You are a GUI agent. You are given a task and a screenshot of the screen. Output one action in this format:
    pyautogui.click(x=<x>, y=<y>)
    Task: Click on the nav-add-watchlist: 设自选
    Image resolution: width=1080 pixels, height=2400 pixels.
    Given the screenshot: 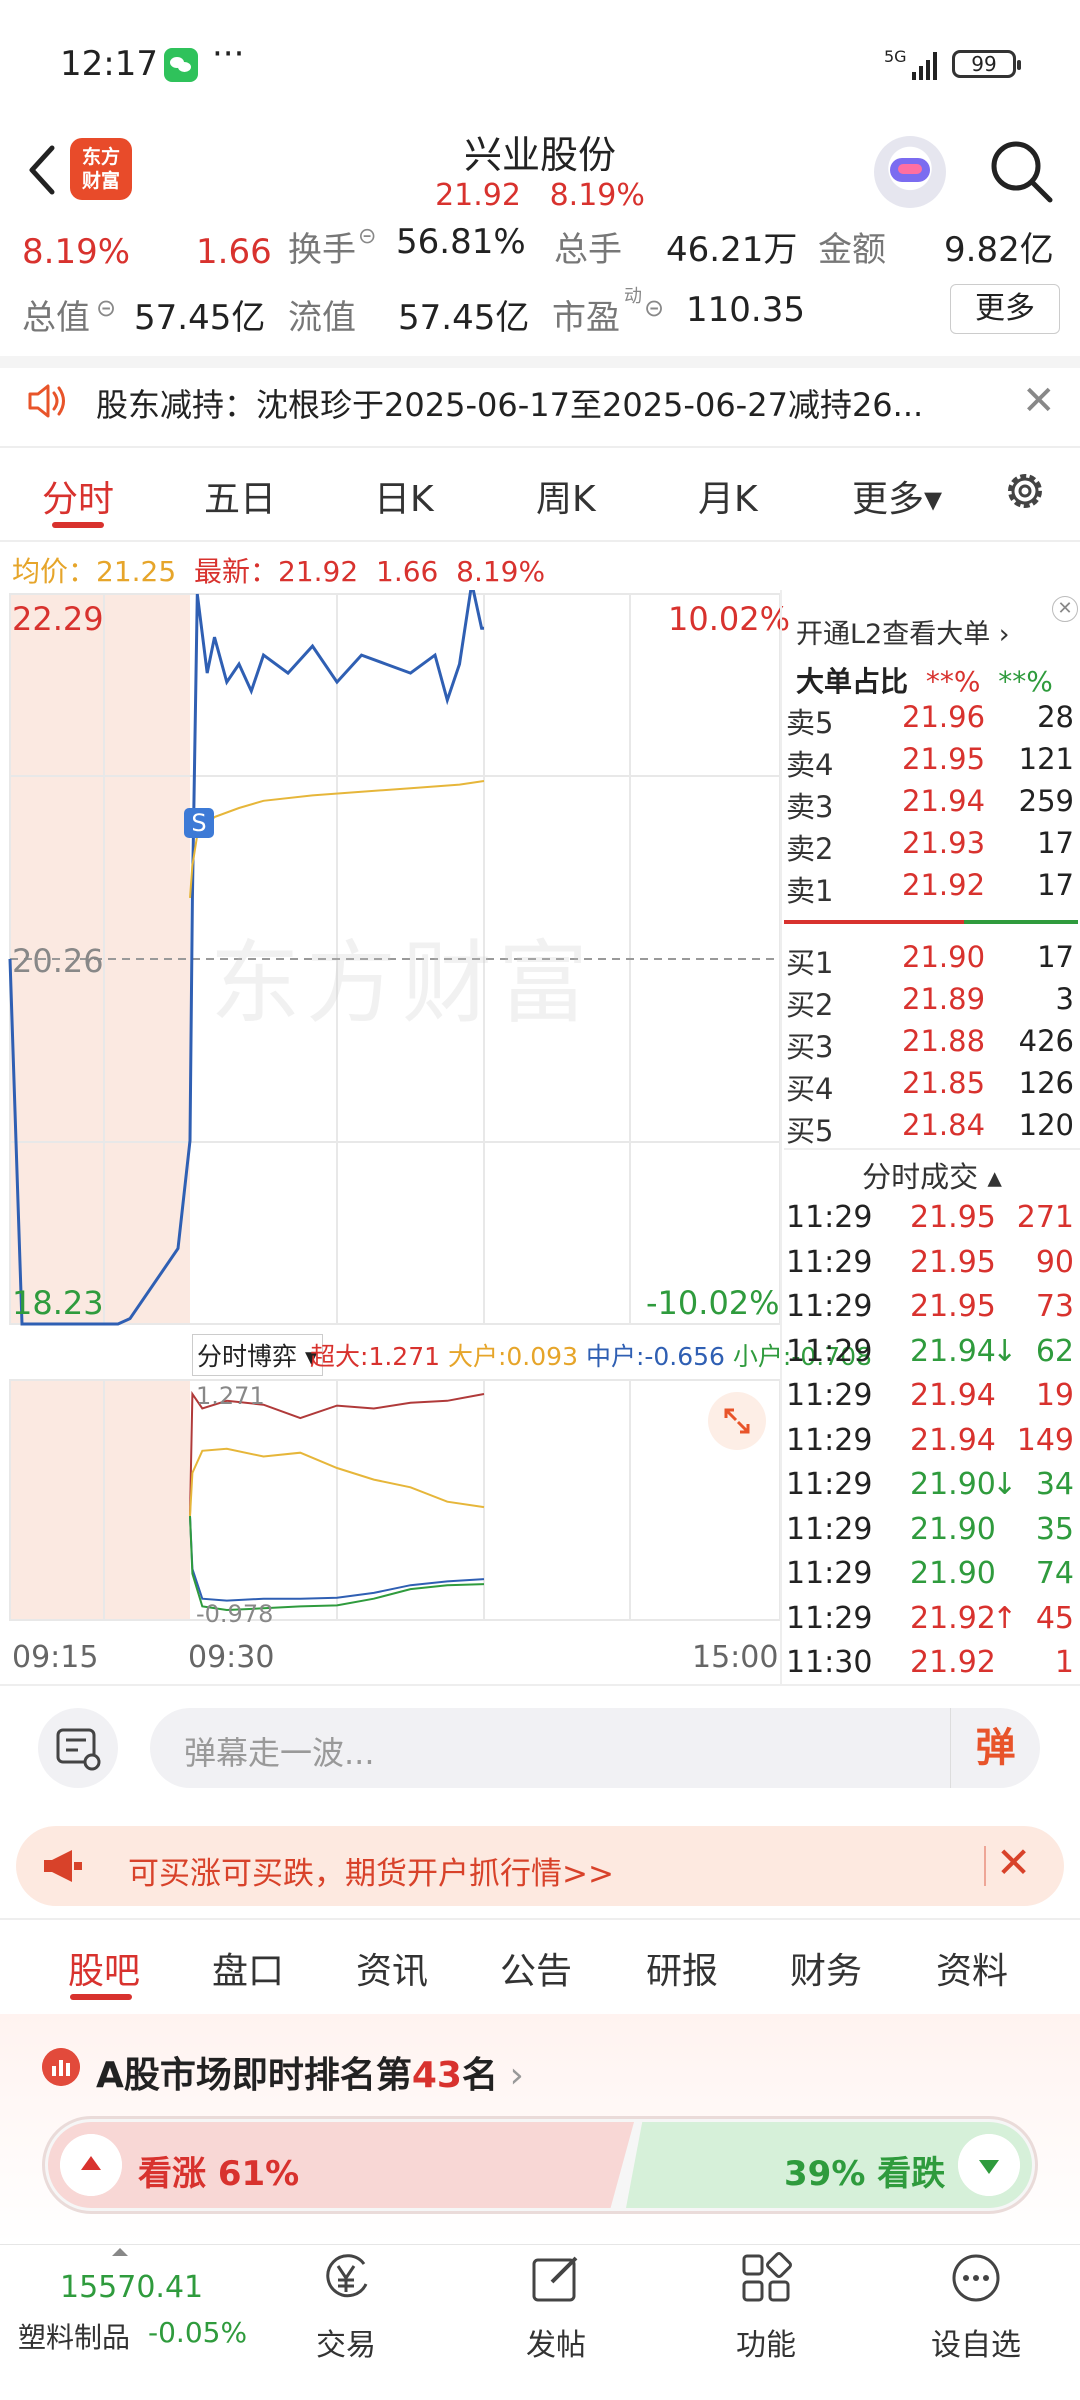 What is the action you would take?
    pyautogui.click(x=976, y=2342)
    